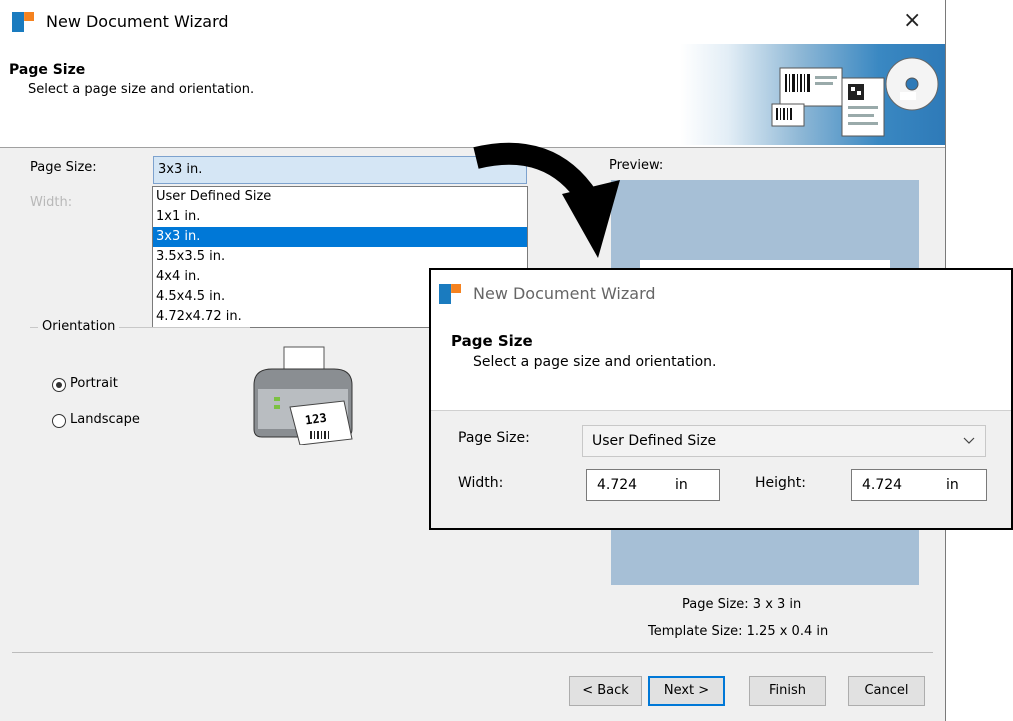 The width and height of the screenshot is (1013, 721). I want to click on portrait-radio: Portrait, so click(107, 386).